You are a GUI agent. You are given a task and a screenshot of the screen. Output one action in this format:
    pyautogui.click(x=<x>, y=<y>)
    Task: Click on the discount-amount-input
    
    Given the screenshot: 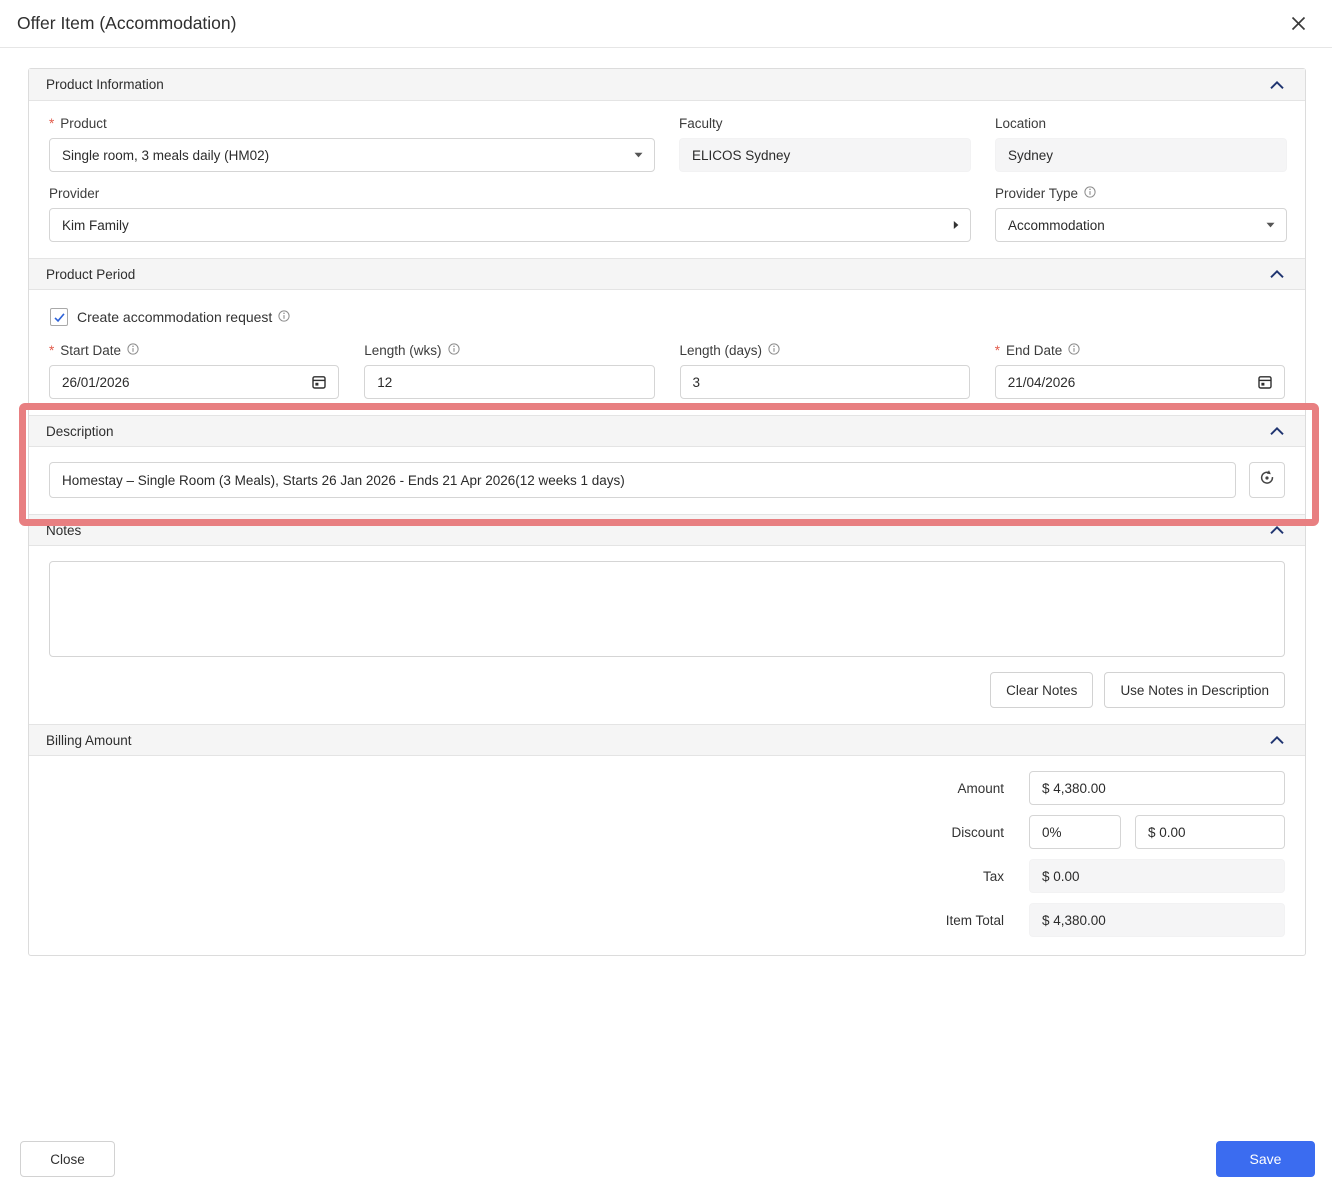 What is the action you would take?
    pyautogui.click(x=1210, y=832)
    